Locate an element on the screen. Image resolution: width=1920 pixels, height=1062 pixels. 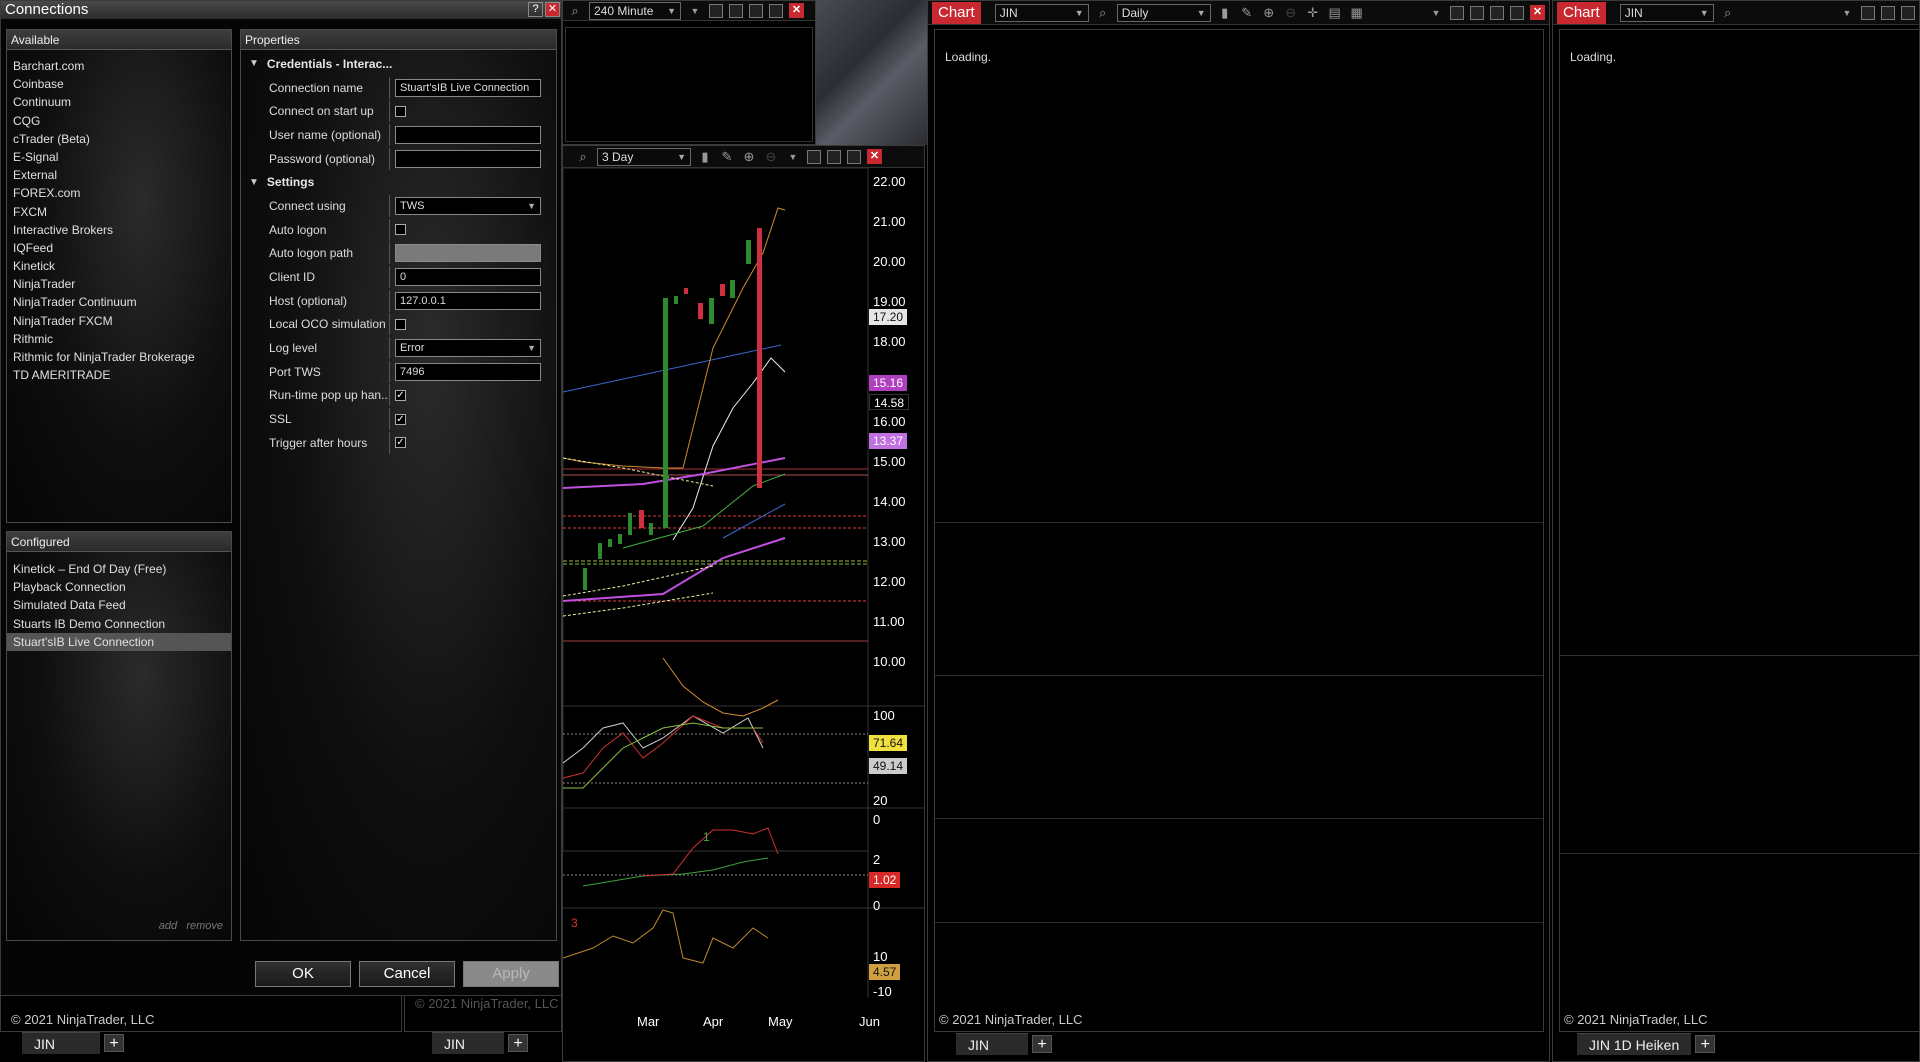
available-connection-item: NinjaTrader FXCM is located at coordinates (119, 321).